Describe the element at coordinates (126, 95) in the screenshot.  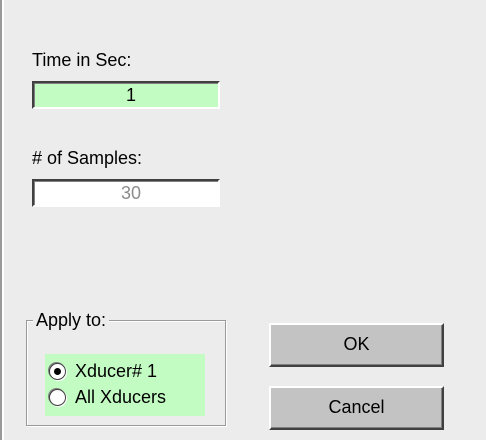
I see `time-in-sec-field: 1` at that location.